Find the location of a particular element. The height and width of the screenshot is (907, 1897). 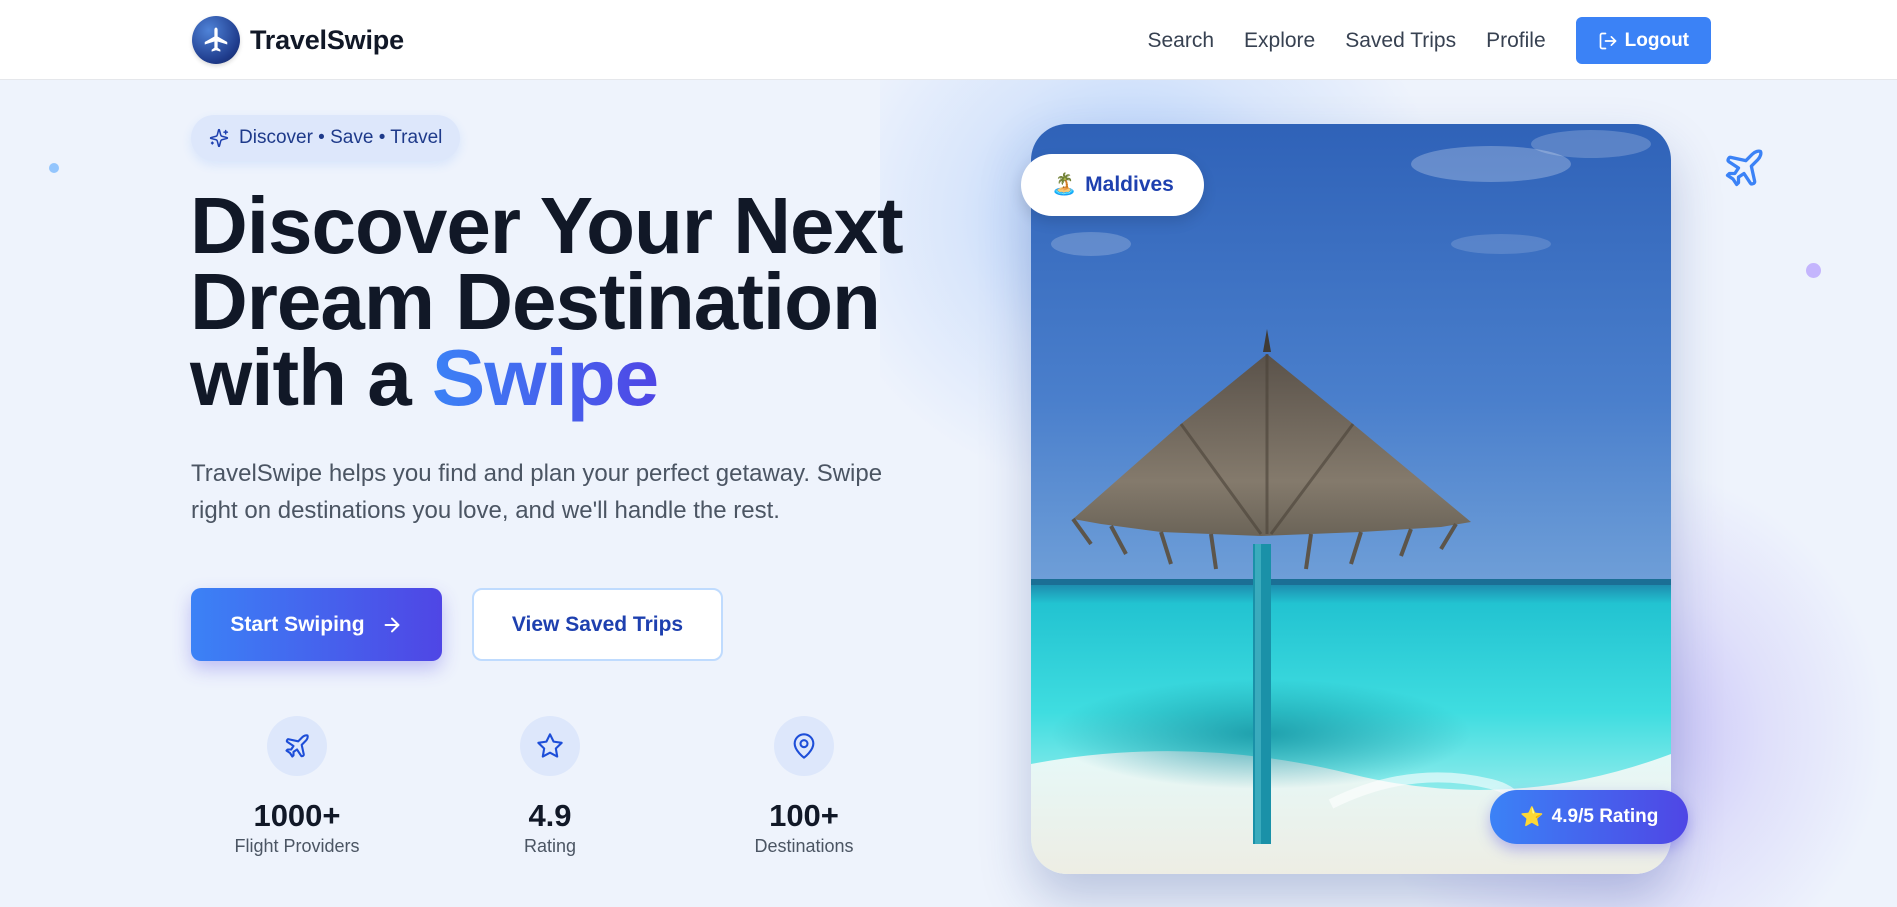

stat-flight-providers: 1000+ Flight Providers is located at coordinates (297, 786).